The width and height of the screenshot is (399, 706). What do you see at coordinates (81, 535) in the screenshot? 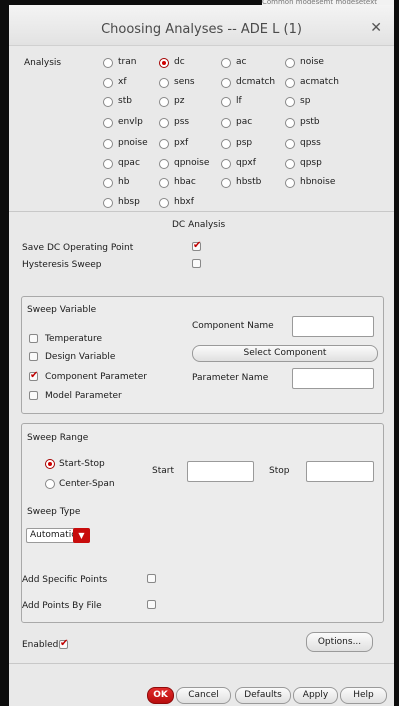
I see `chevron-down-icon: ▼` at bounding box center [81, 535].